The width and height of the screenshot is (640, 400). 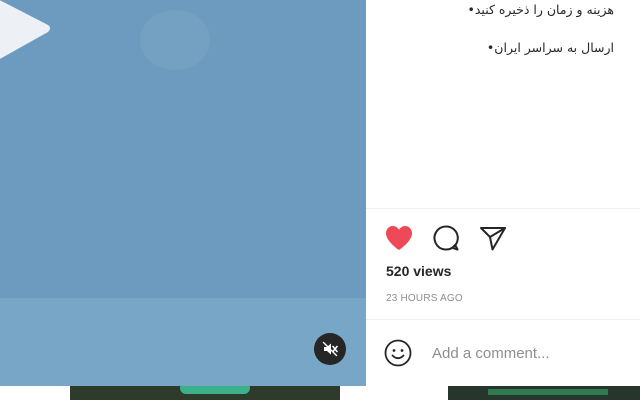 I want to click on heart-filled-icon, so click(x=399, y=238).